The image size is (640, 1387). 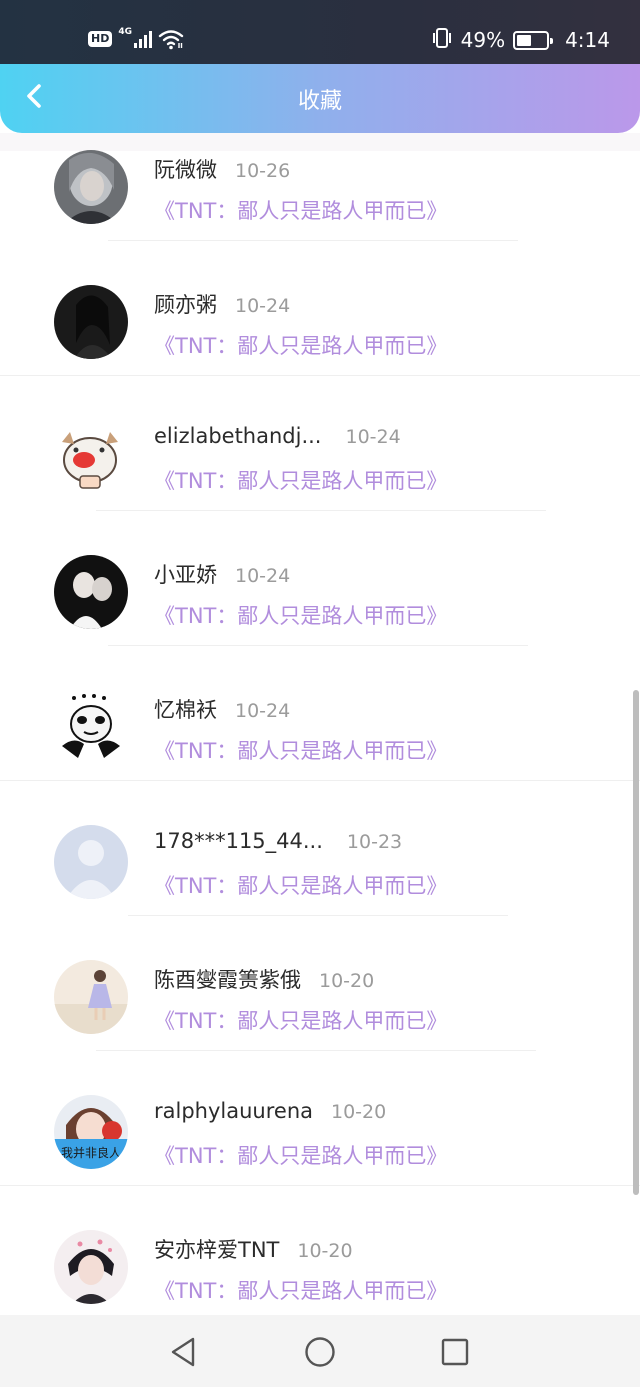 What do you see at coordinates (320, 305) in the screenshot?
I see `favorite-item: 顾亦粥 10-24 《TNT：鄙人只是路人甲而已》` at bounding box center [320, 305].